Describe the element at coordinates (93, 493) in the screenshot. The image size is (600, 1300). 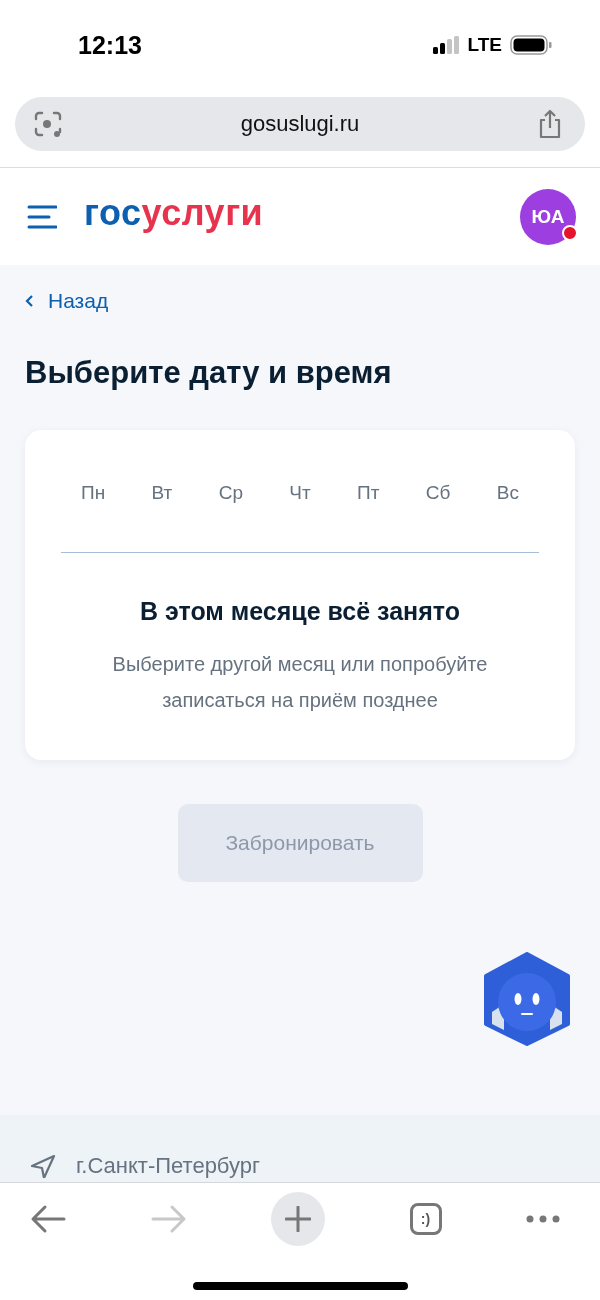
I see `weekday-label: Пн` at that location.